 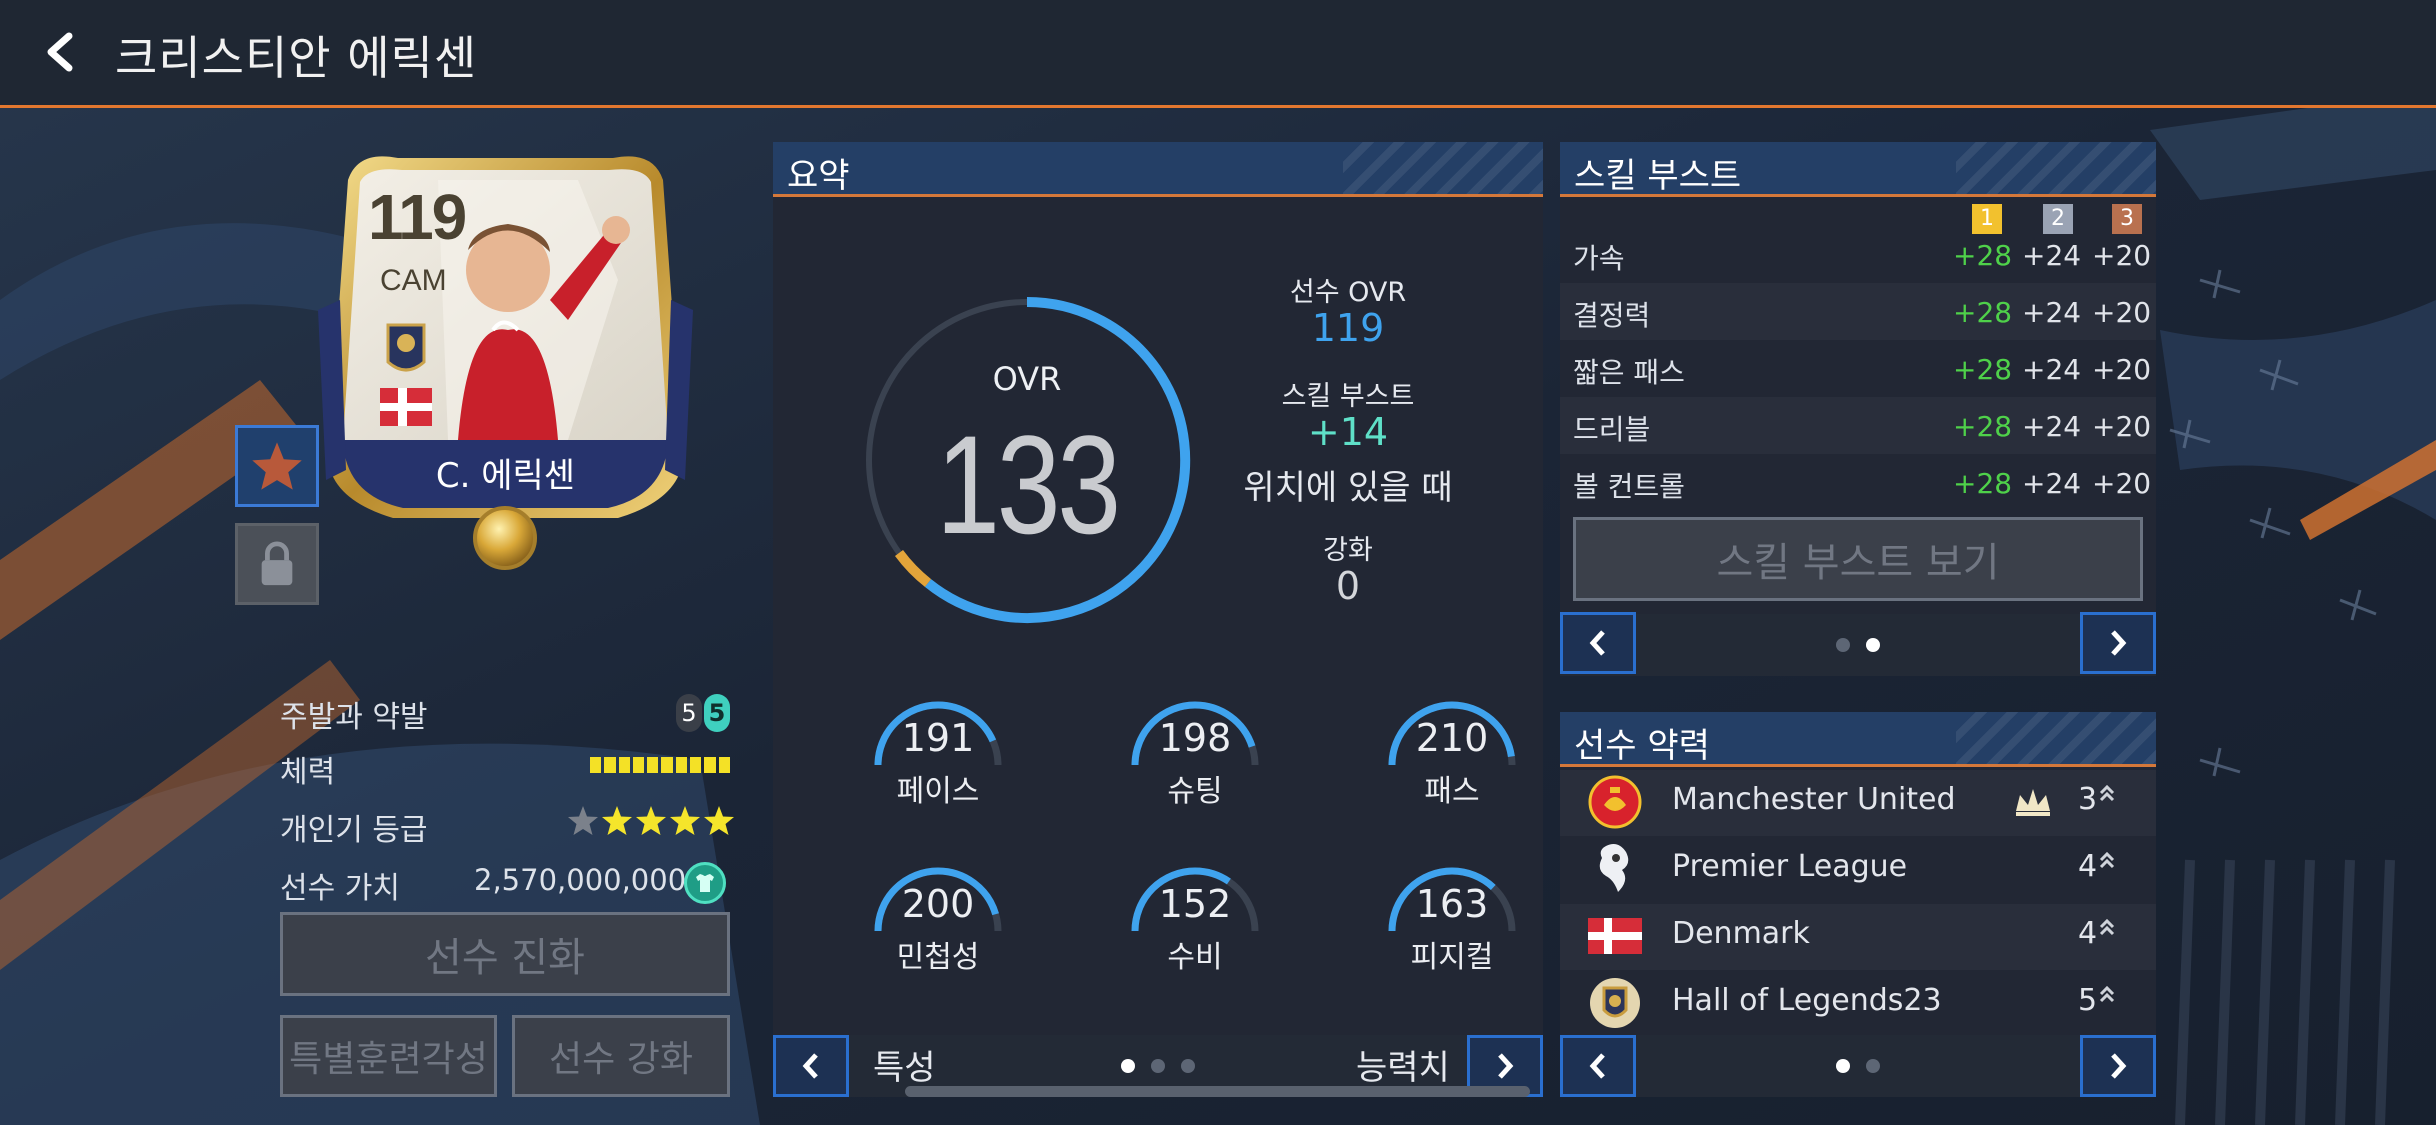 I want to click on bio-name: Hall of Legends23, so click(x=1807, y=1000).